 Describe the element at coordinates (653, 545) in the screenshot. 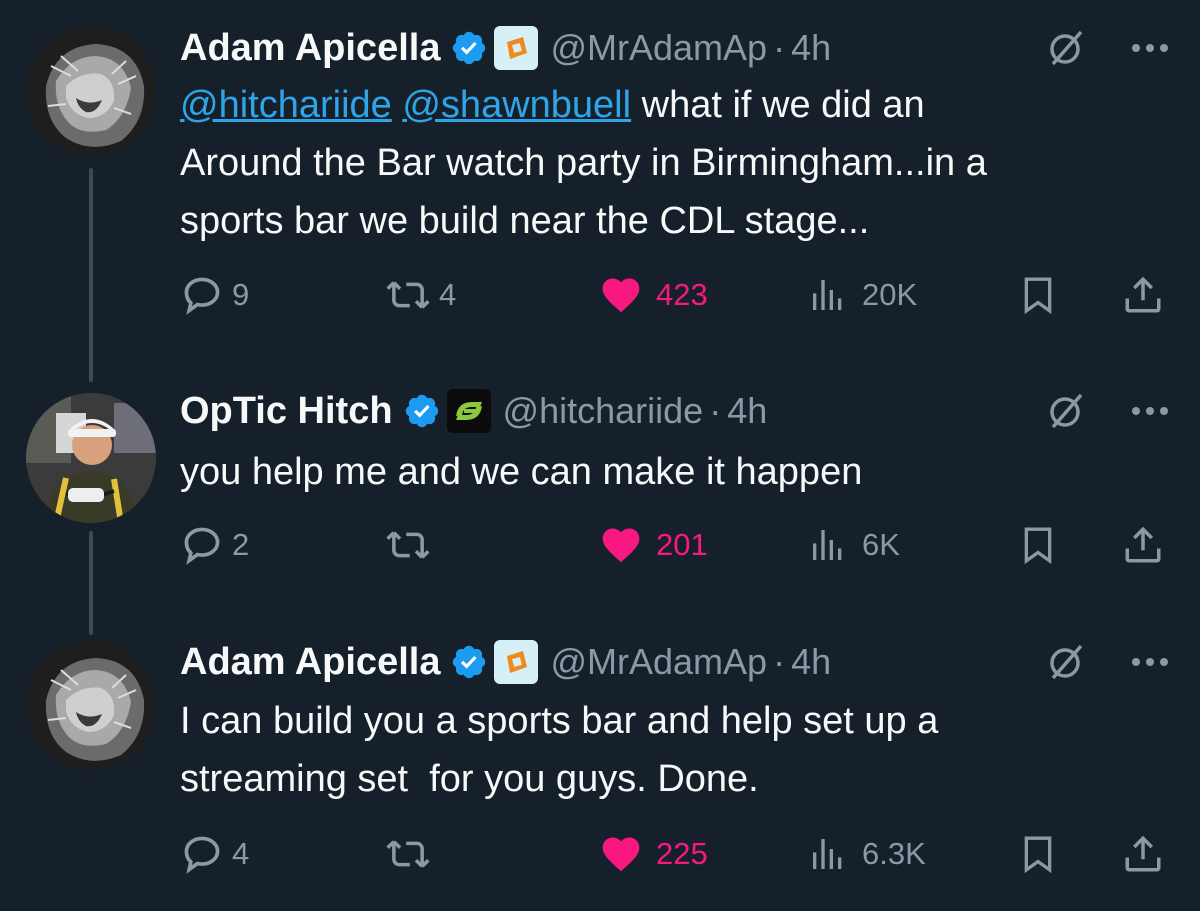

I see `like-button: 201` at that location.